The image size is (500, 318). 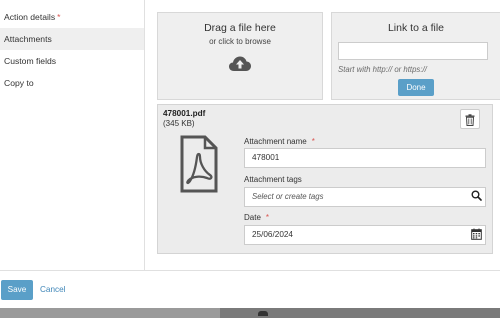 I want to click on link-panel-title: Link to a file, so click(x=416, y=28).